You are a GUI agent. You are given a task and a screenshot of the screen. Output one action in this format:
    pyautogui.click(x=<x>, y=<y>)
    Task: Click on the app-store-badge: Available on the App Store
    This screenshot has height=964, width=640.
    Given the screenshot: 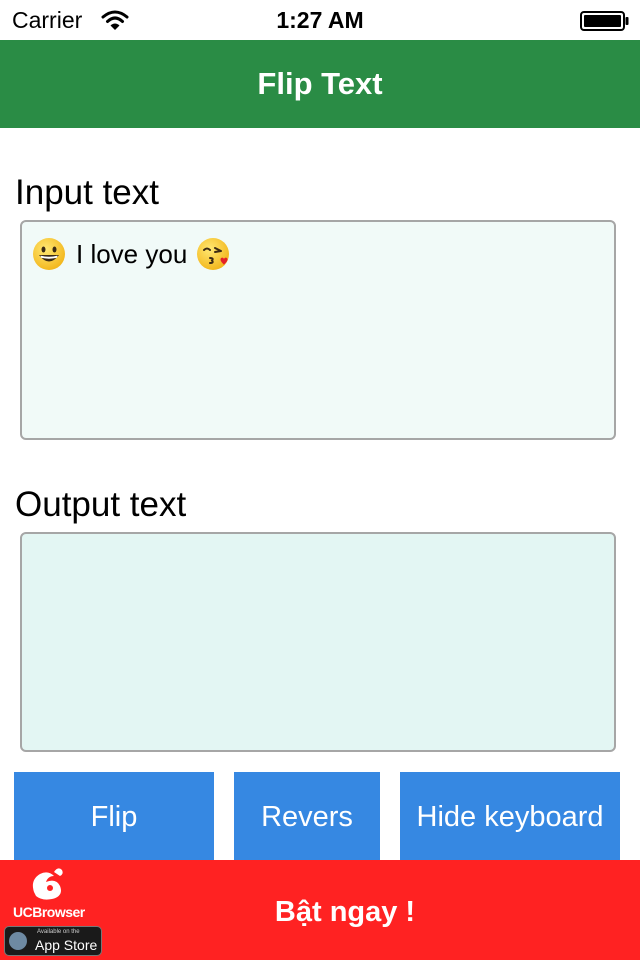 What is the action you would take?
    pyautogui.click(x=53, y=941)
    